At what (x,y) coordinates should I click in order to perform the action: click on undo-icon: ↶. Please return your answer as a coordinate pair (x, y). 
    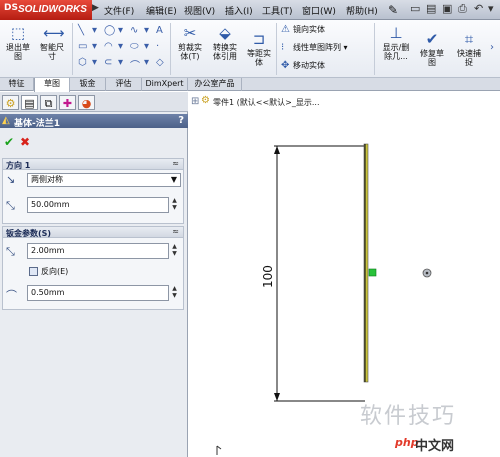
    Looking at the image, I should click on (478, 8).